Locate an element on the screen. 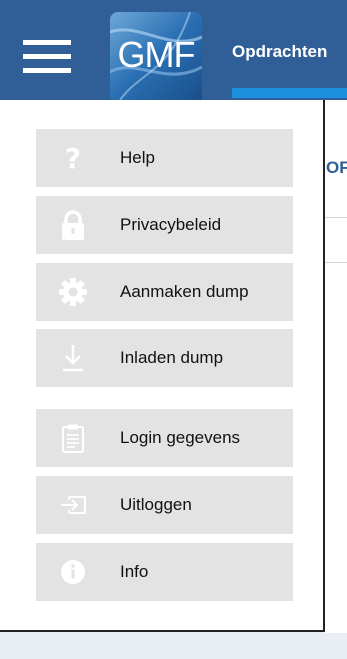 The height and width of the screenshot is (659, 347). menu-item-label: Privacybeleid is located at coordinates (171, 224).